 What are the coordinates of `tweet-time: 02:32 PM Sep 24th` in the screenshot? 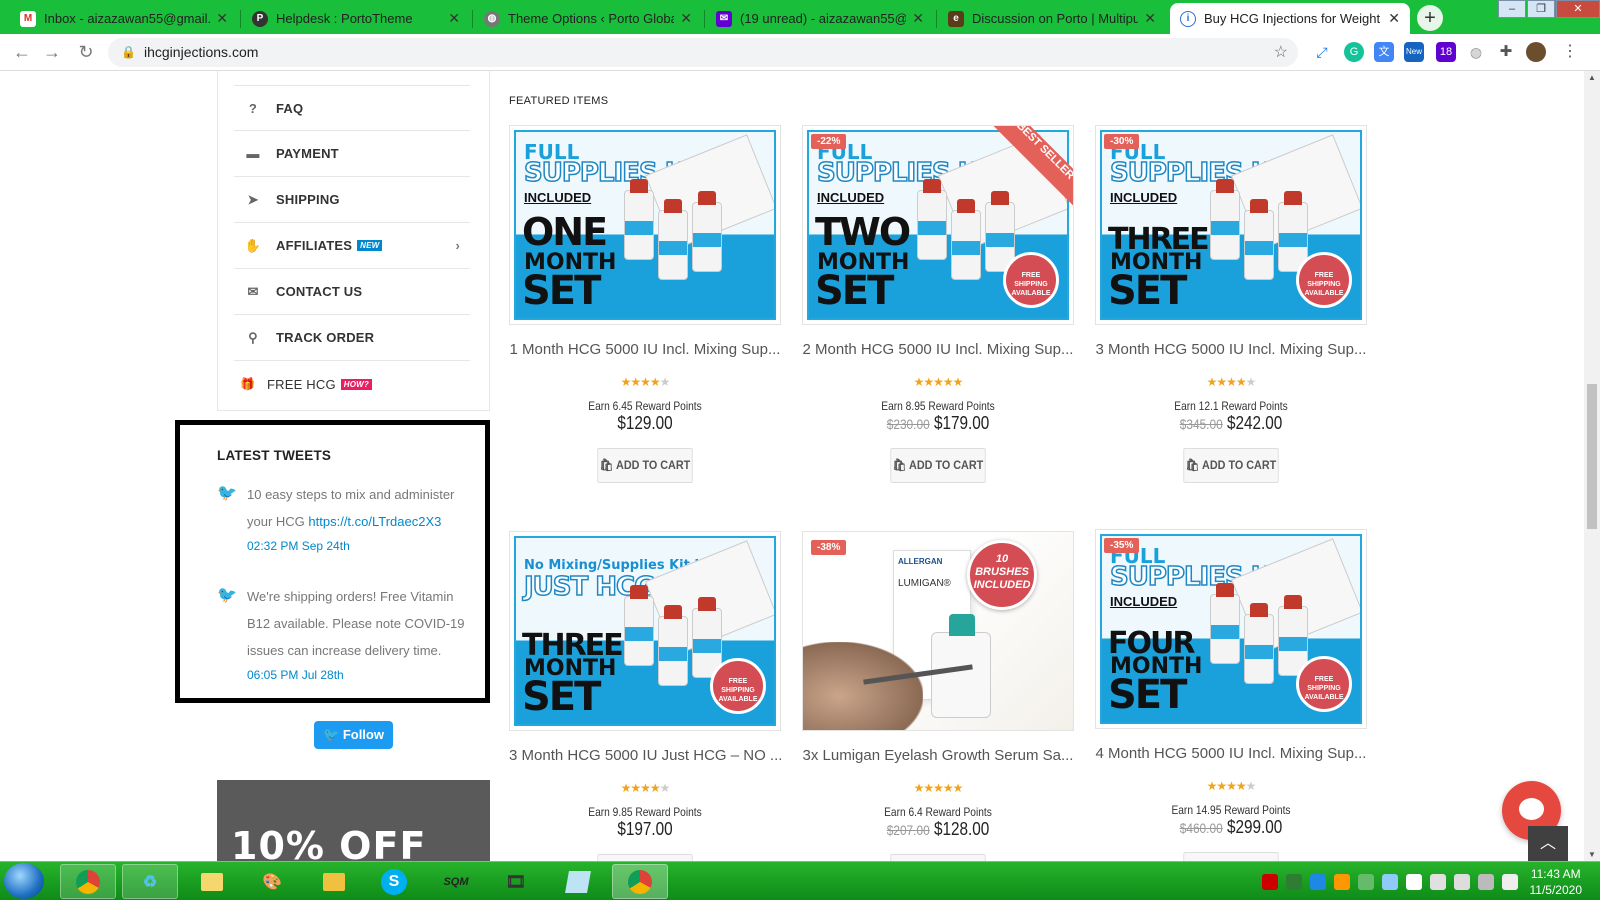 It's located at (362, 546).